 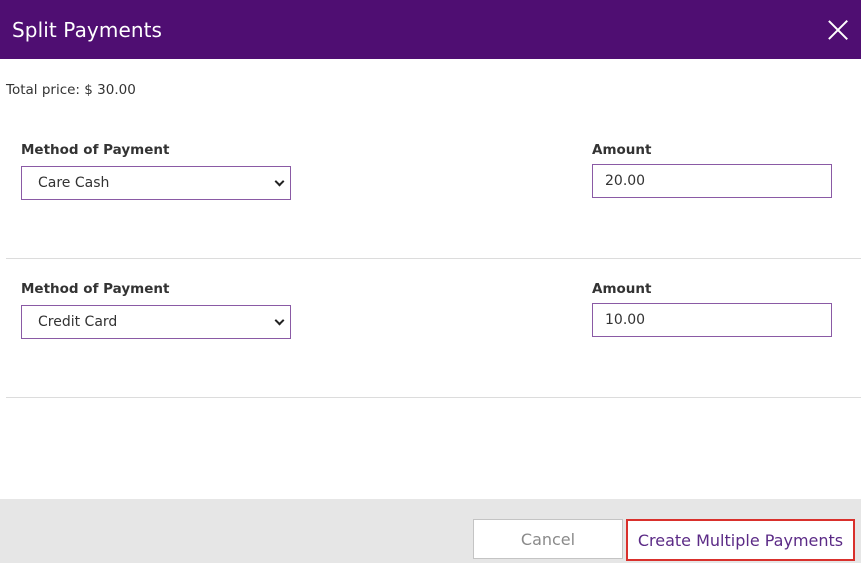 I want to click on method-select: Care Cash, so click(x=156, y=183).